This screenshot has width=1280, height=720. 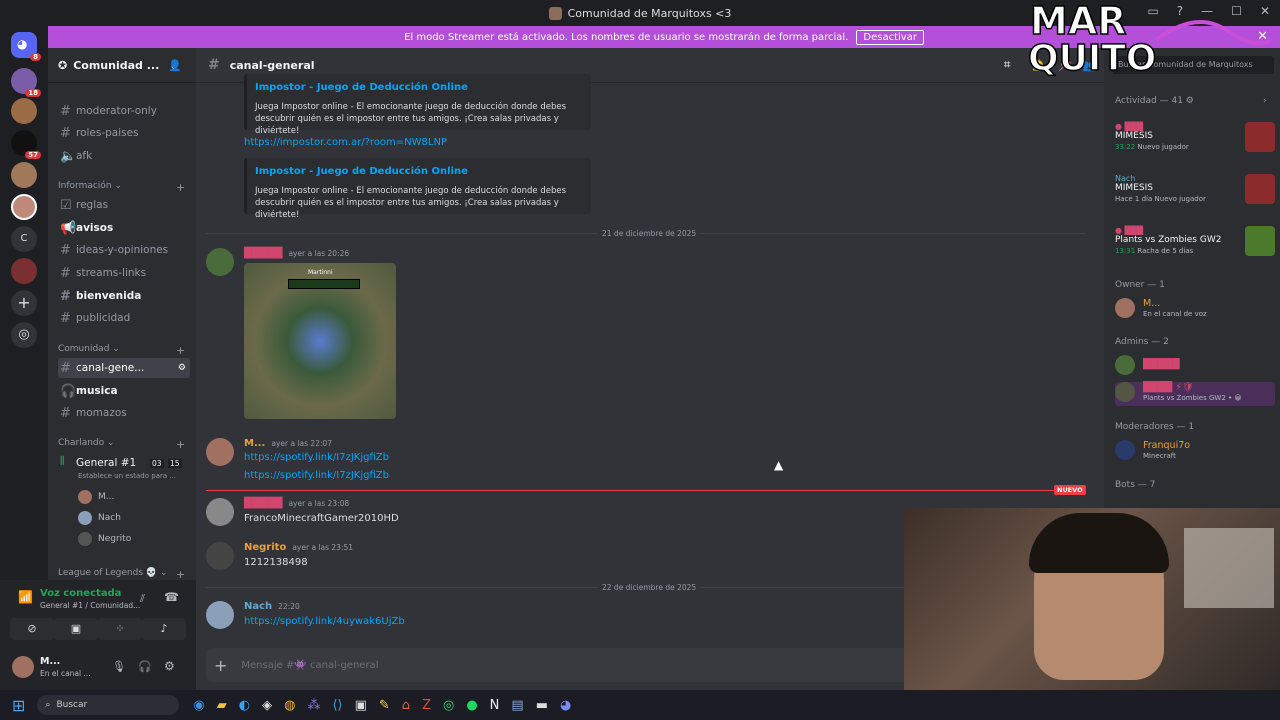 What do you see at coordinates (32, 629) in the screenshot?
I see `camera-off-button: ⊘` at bounding box center [32, 629].